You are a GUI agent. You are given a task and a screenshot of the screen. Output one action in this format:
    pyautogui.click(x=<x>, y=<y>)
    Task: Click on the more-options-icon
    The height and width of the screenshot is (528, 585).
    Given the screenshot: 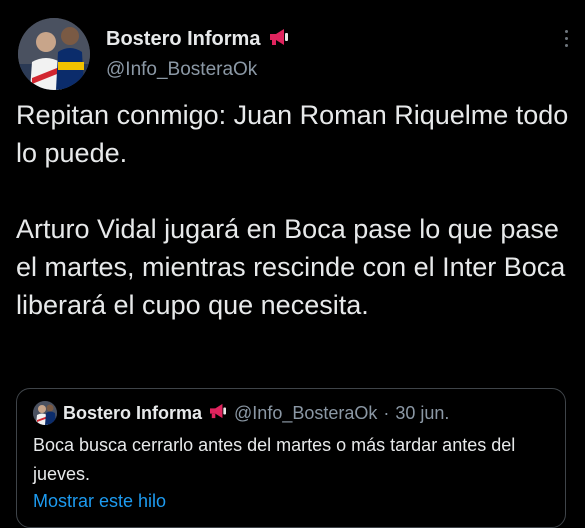 What is the action you would take?
    pyautogui.click(x=566, y=40)
    